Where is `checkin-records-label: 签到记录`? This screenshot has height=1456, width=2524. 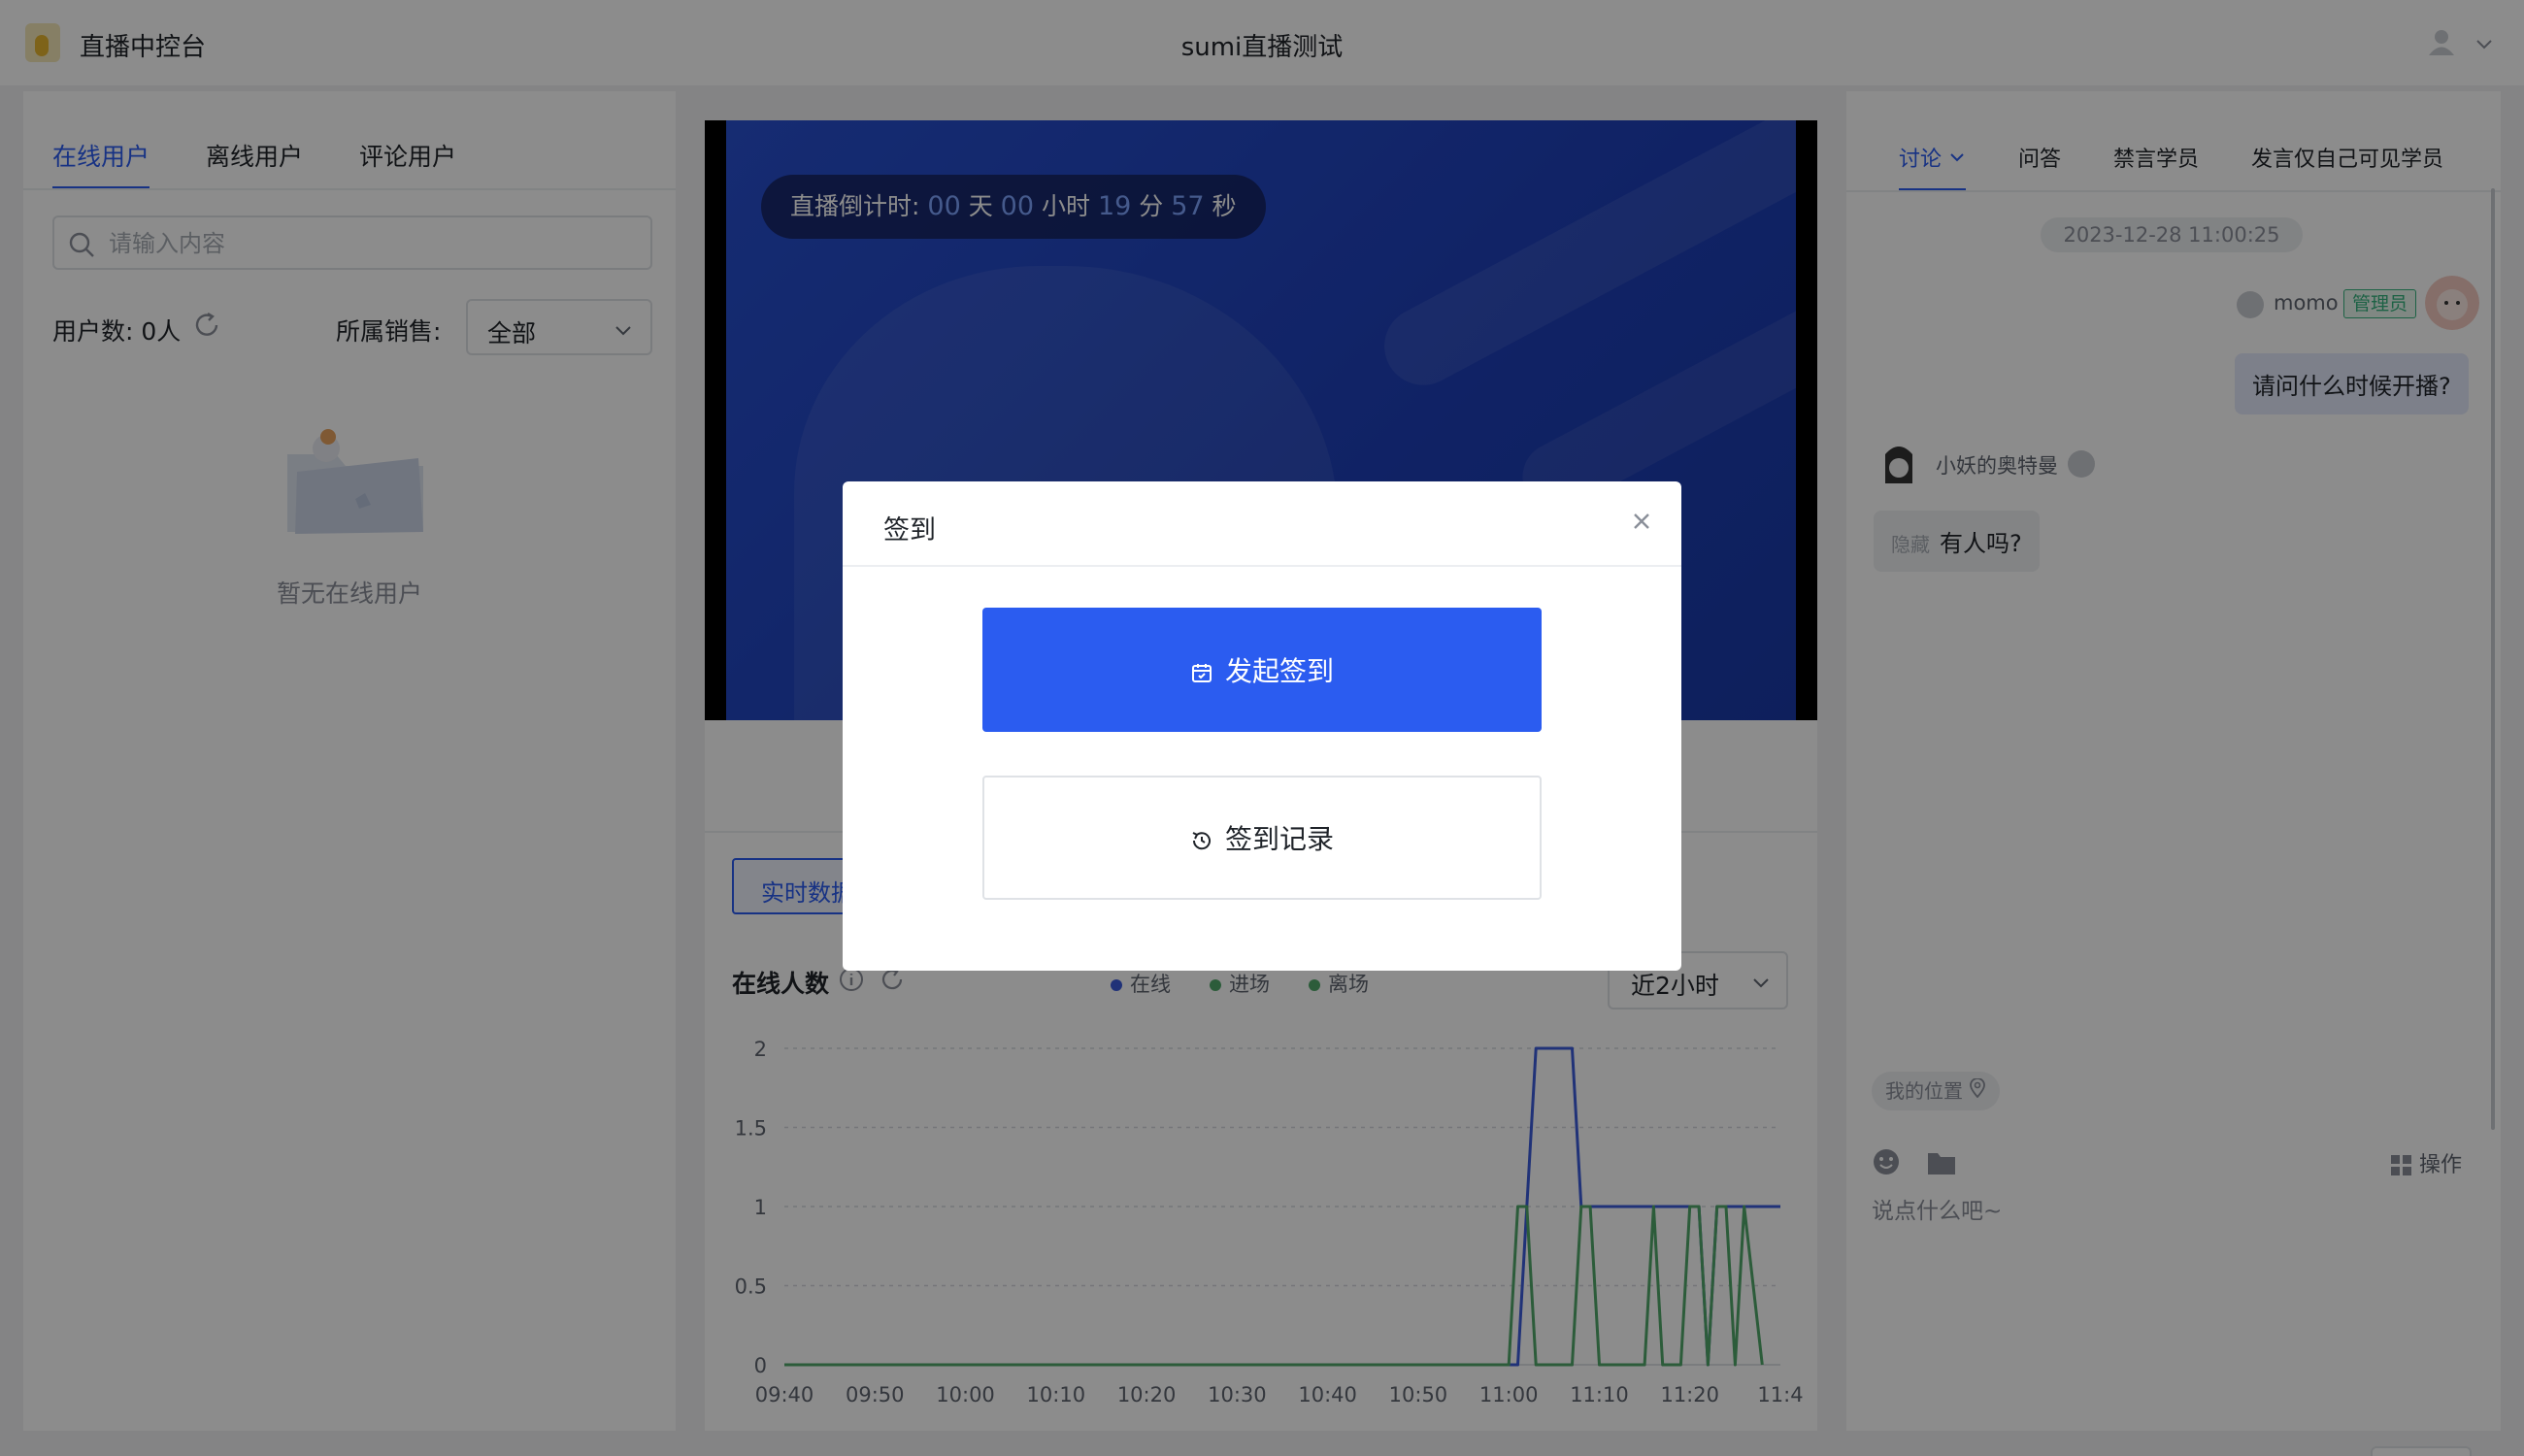 checkin-records-label: 签到记录 is located at coordinates (1279, 839).